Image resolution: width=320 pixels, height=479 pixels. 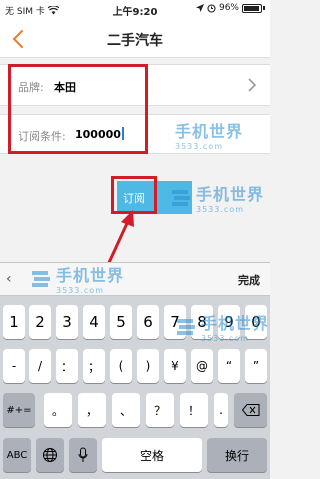 I want to click on key-exclaim: ！, so click(x=194, y=410).